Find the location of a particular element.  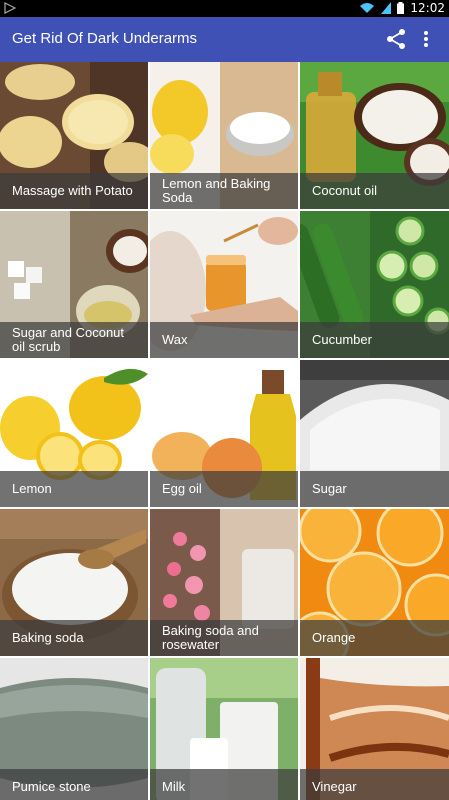

tile-label: Pumice stone is located at coordinates (51, 786).